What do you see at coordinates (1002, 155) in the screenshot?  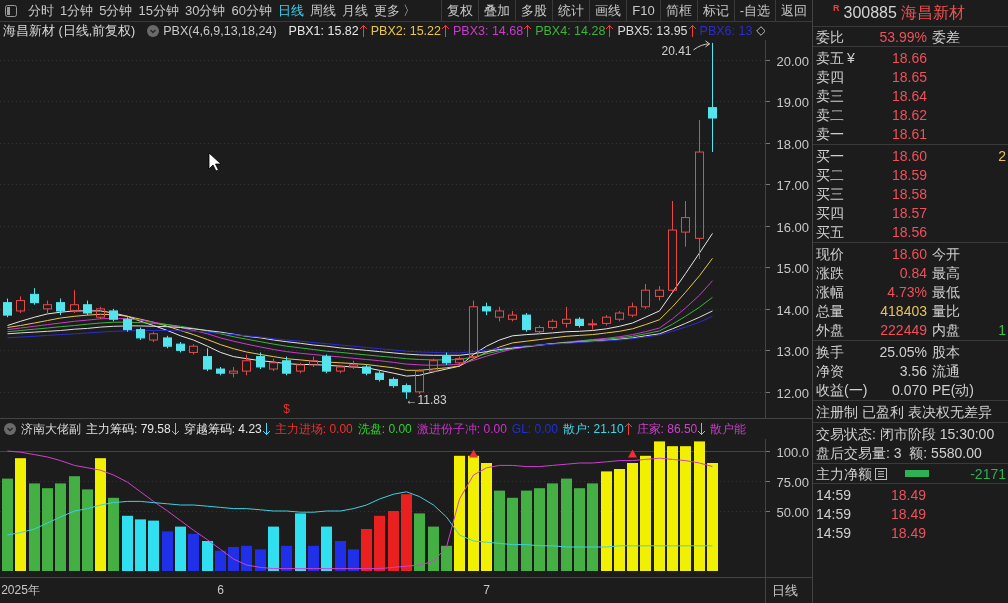 I see `bid-volume: 2` at bounding box center [1002, 155].